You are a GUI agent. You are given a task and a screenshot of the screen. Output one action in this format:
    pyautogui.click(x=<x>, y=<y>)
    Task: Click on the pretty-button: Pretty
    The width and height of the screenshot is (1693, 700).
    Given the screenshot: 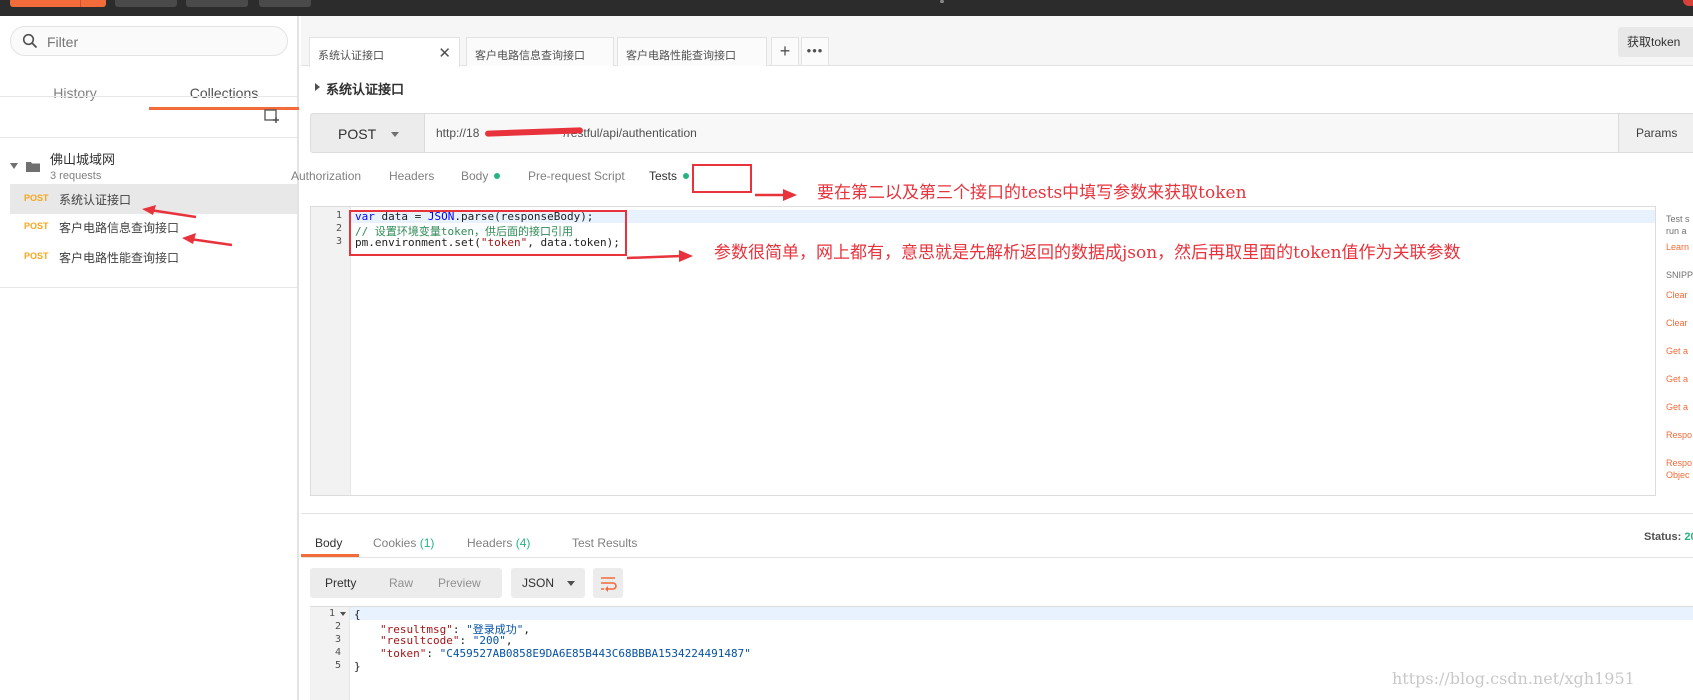 What is the action you would take?
    pyautogui.click(x=340, y=583)
    